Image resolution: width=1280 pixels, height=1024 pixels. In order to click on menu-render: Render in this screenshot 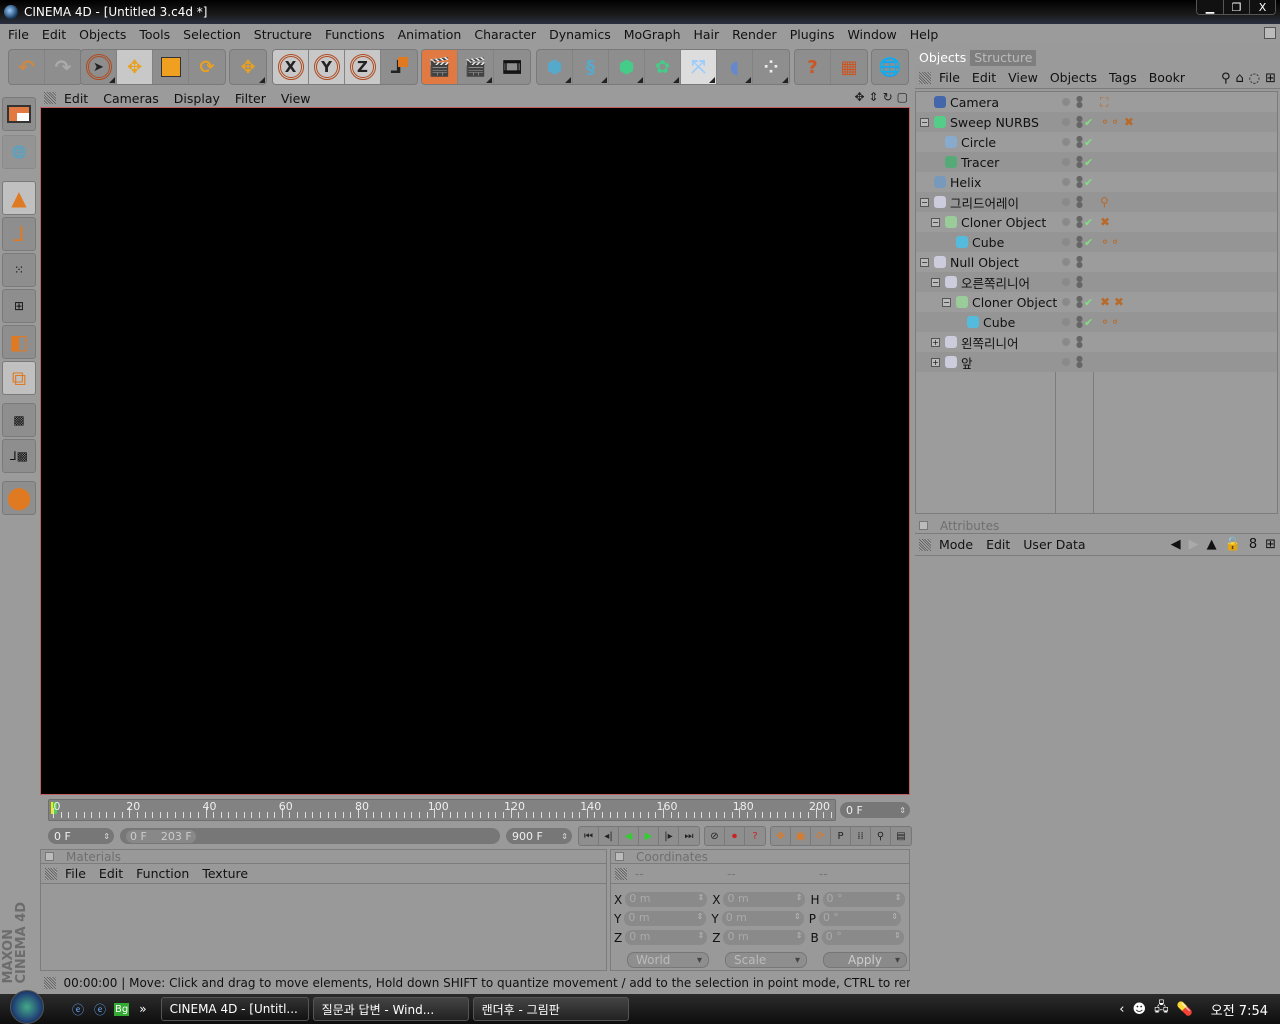, I will do `click(754, 34)`.